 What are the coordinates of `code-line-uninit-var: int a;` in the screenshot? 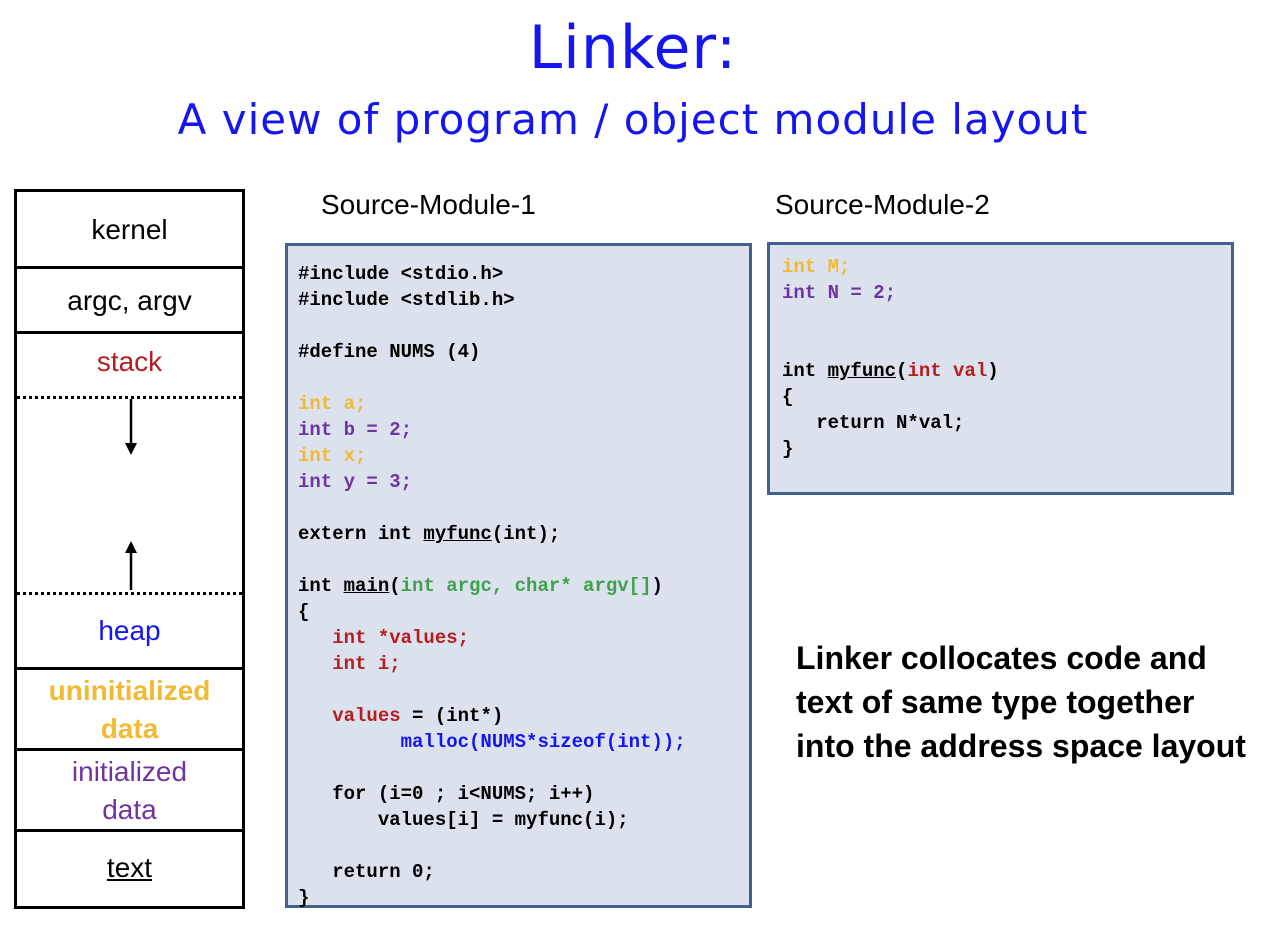 It's located at (332, 404).